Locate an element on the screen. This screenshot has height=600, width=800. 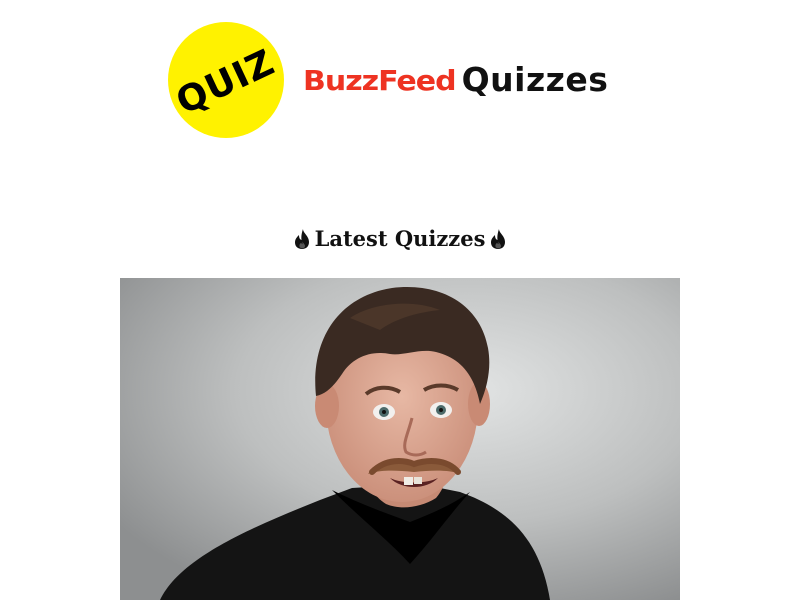
quiz-badge-text: QUIZ is located at coordinates (226, 82).